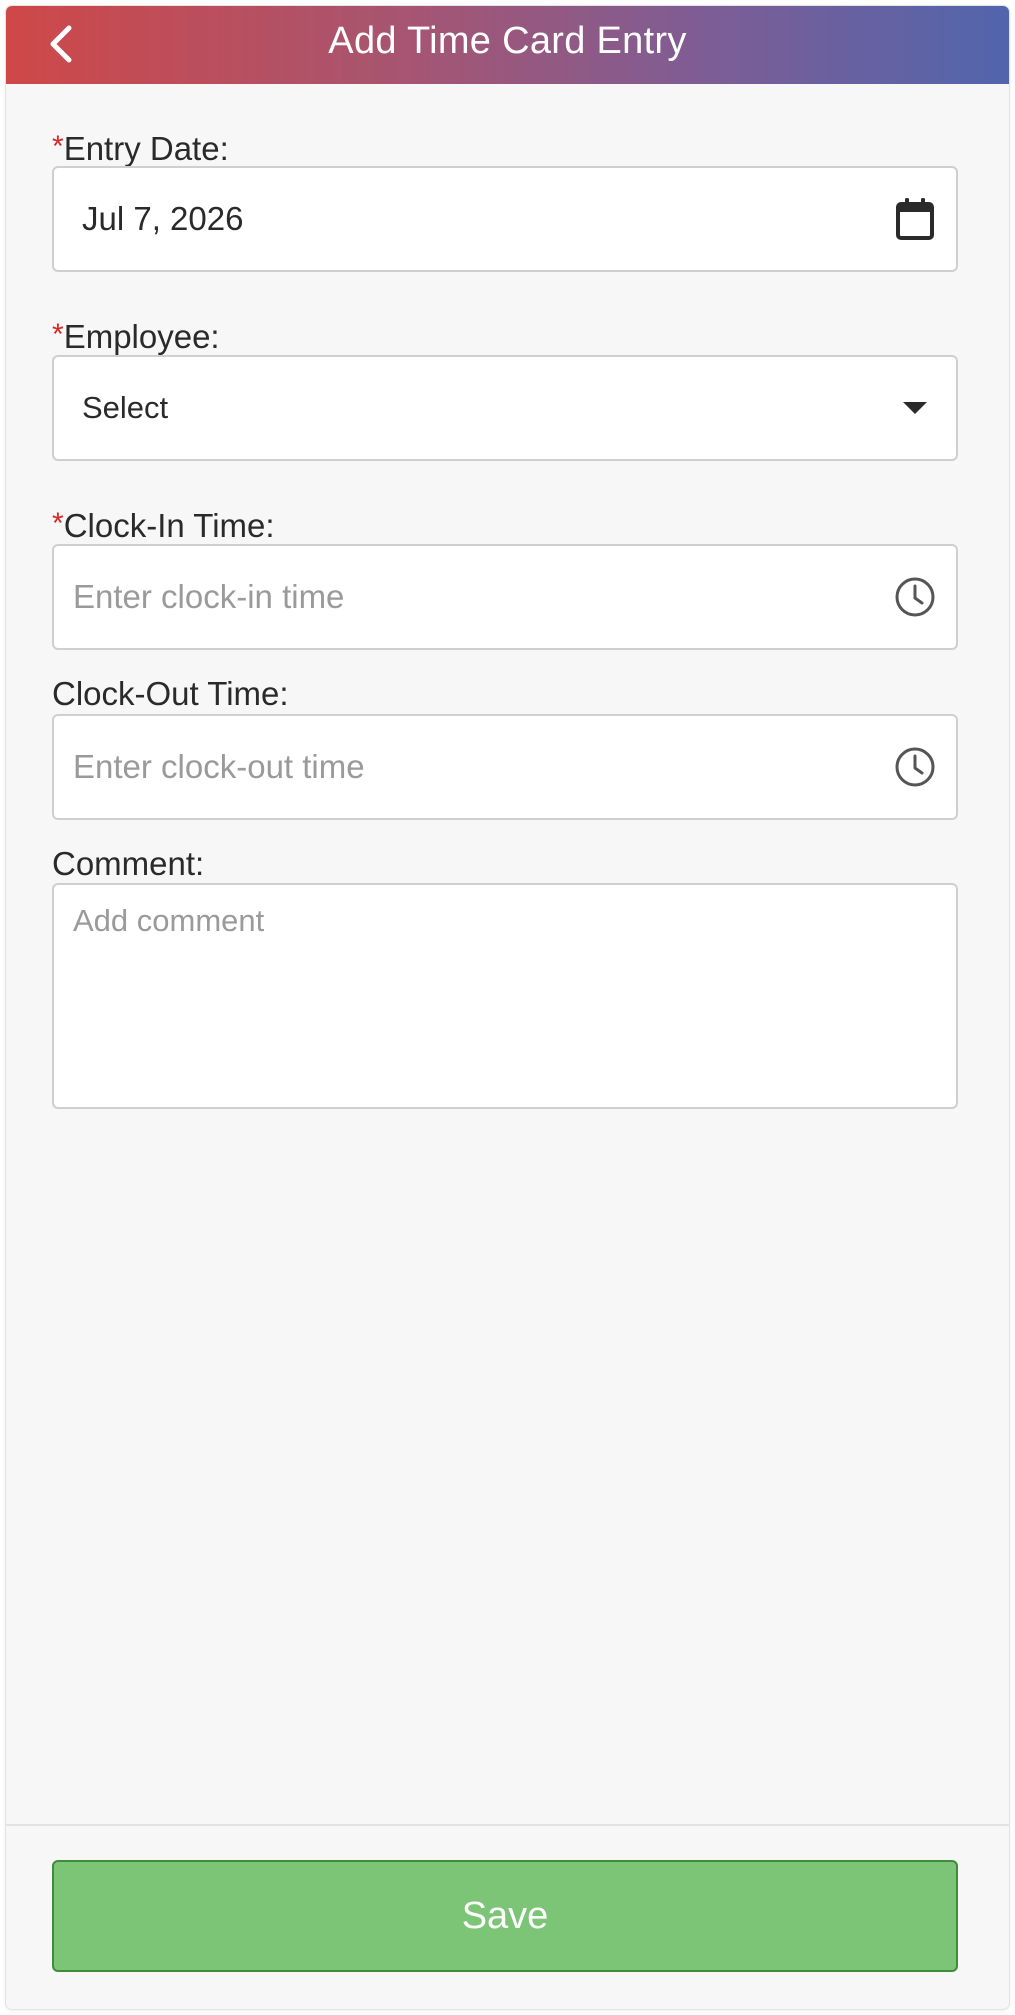  What do you see at coordinates (169, 920) in the screenshot?
I see `comment-placeholder: Add comment` at bounding box center [169, 920].